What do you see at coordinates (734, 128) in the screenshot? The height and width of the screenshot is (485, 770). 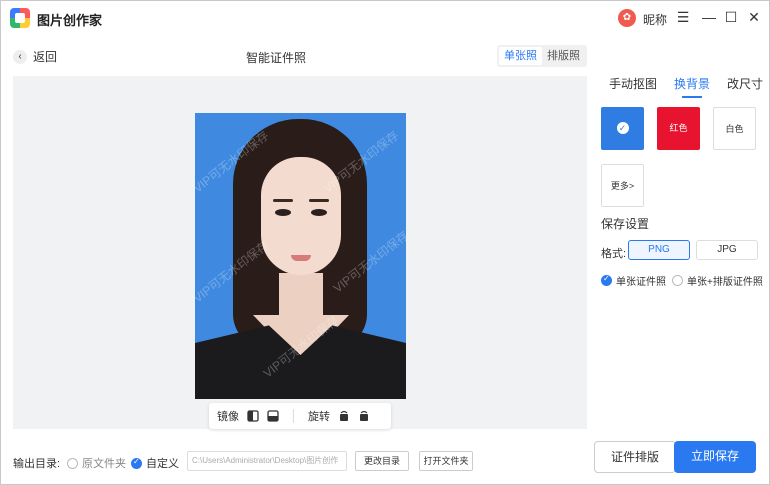 I see `background-white-swatch: 白色` at bounding box center [734, 128].